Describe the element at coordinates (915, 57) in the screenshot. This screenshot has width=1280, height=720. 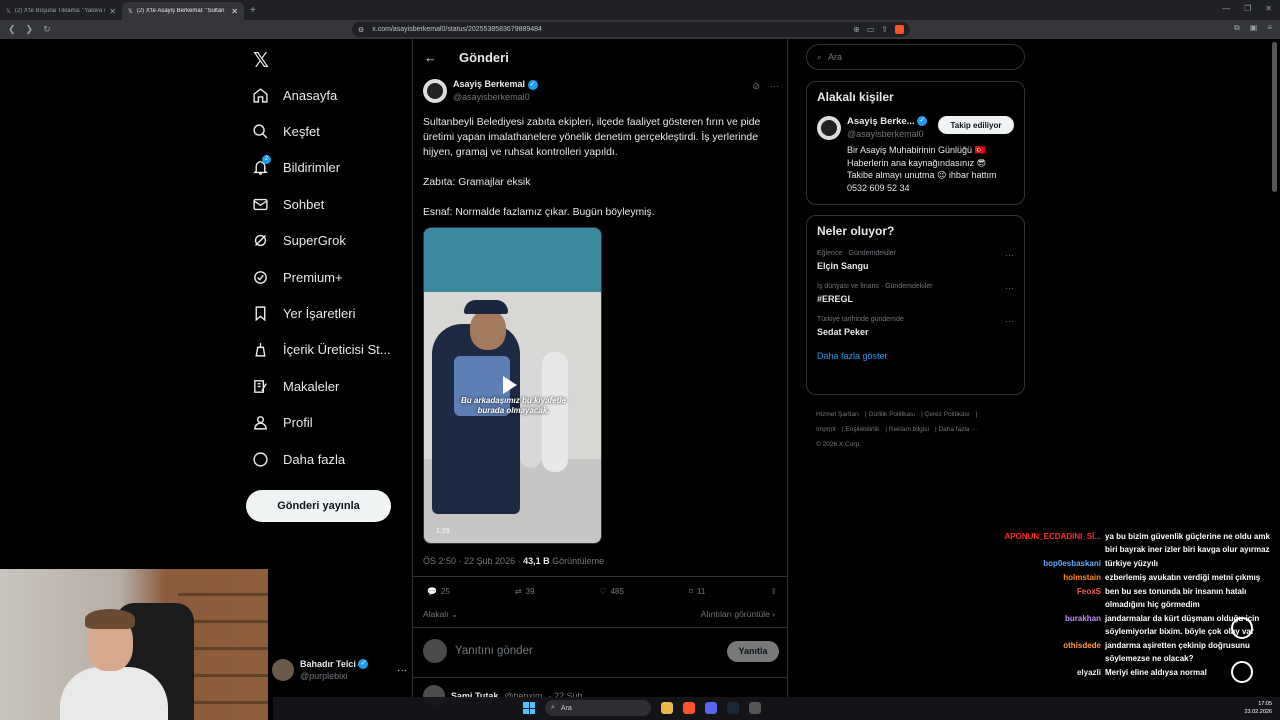
I see `search-input: ⌕ Ara` at that location.